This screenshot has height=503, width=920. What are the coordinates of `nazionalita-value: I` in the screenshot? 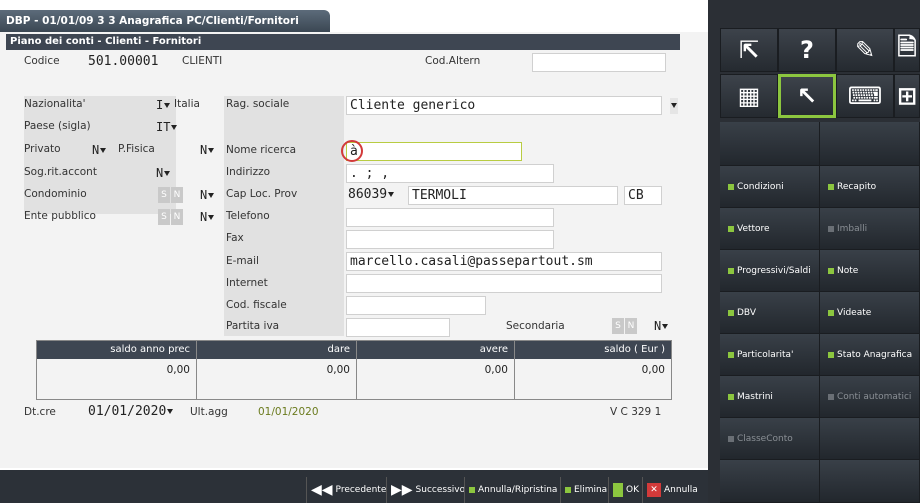 It's located at (163, 105).